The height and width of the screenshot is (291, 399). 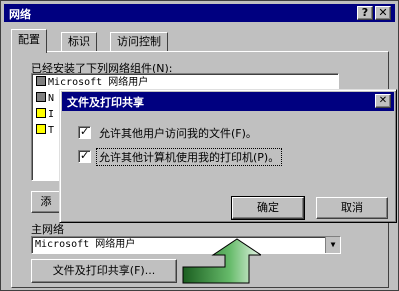 What do you see at coordinates (199, 13) in the screenshot?
I see `window-titlebar: 网络 ? ✕` at bounding box center [199, 13].